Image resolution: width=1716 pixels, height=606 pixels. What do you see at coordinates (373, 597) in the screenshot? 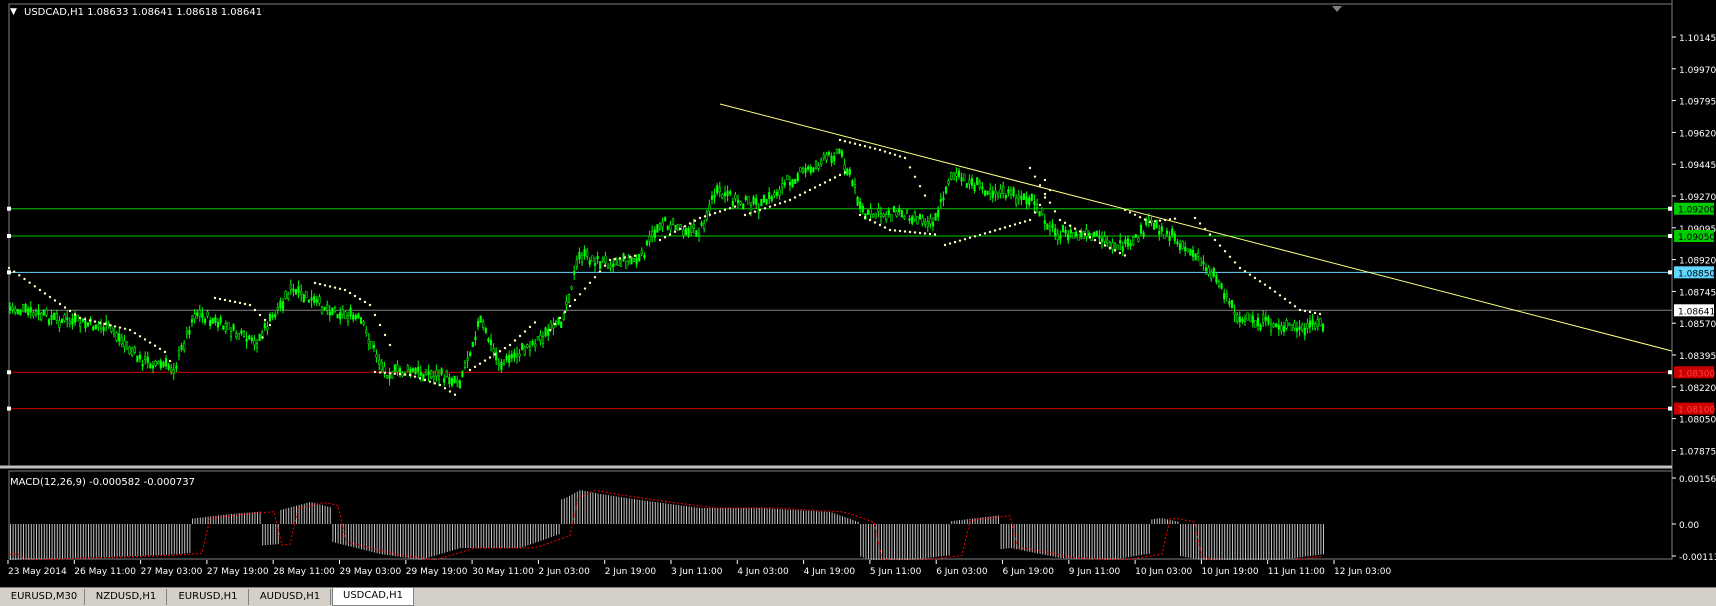
I see `chart-tab-usdcad-h1: USDCAD,H1` at bounding box center [373, 597].